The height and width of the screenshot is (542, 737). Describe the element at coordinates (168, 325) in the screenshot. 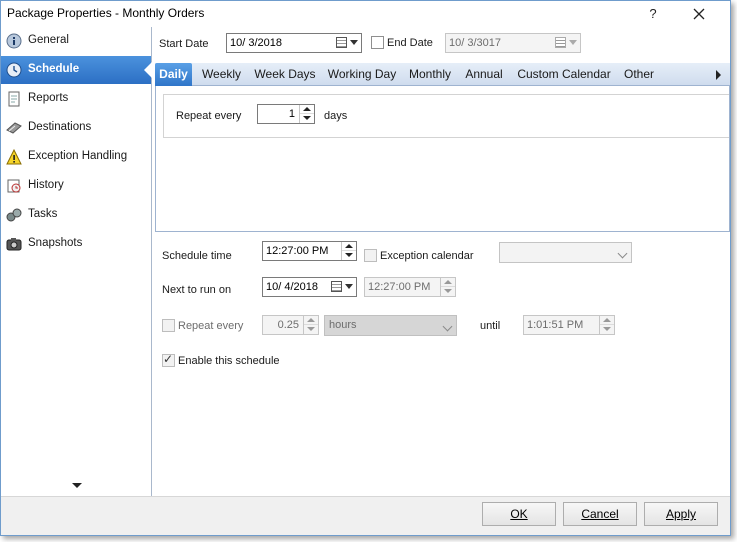

I see `repeat-every-checkbox` at that location.